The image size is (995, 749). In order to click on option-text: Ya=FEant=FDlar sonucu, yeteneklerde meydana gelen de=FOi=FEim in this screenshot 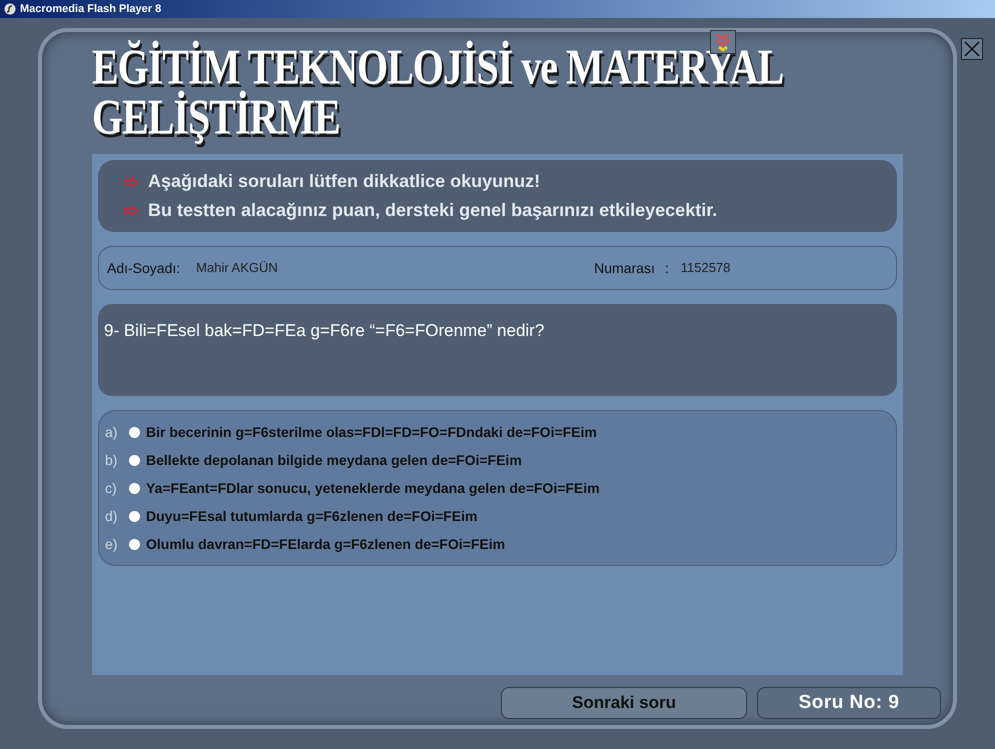, I will do `click(373, 488)`.